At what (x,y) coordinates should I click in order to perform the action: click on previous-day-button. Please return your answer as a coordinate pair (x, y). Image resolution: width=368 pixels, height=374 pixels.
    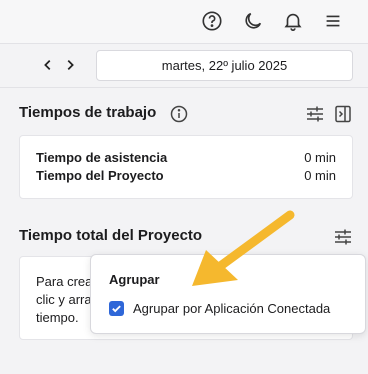
    Looking at the image, I should click on (48, 65).